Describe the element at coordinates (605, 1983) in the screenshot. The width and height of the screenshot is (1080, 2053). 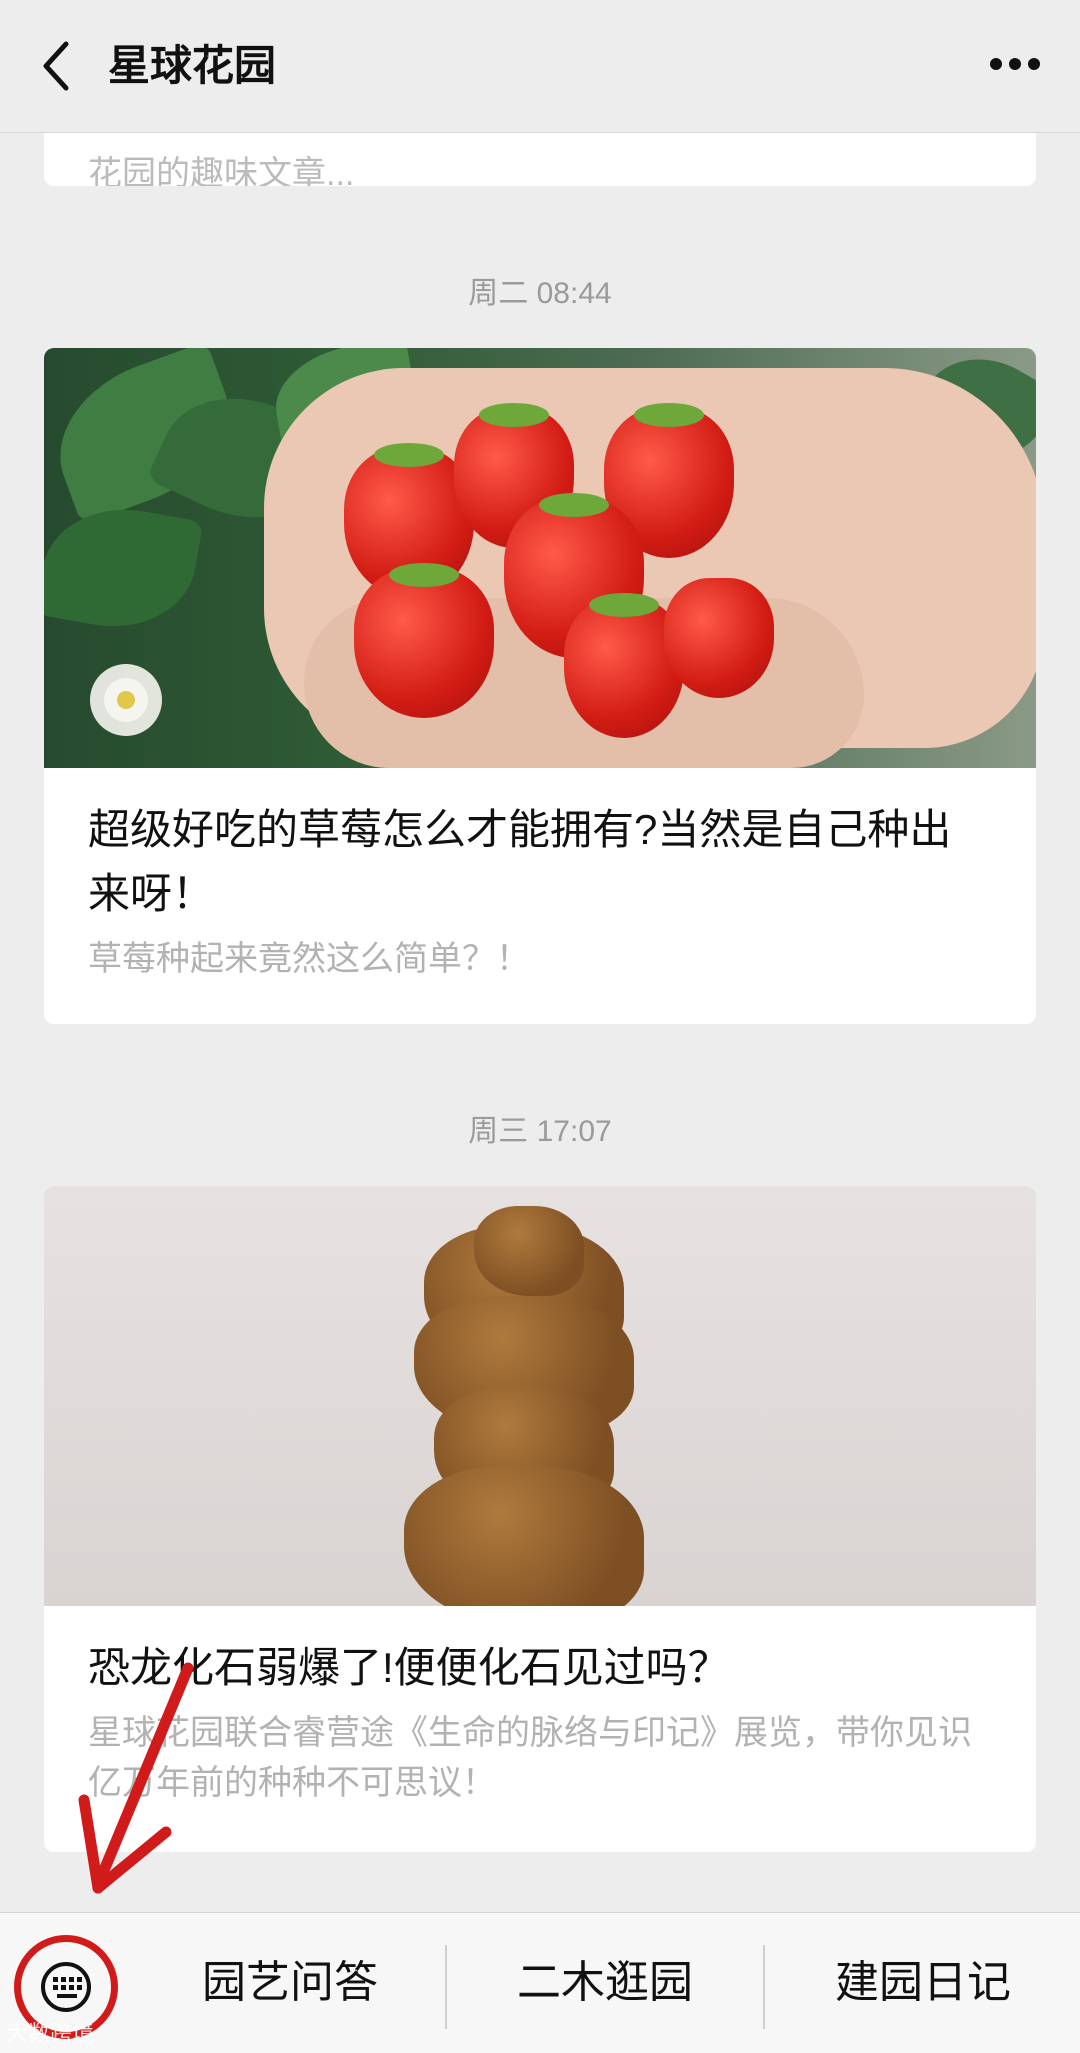
I see `menu-item-erm-garden-tour: 二木逛园` at that location.